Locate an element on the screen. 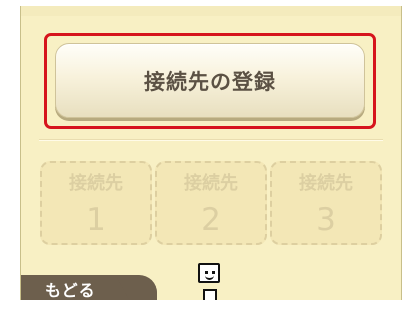 This screenshot has width=420, height=320. mascot-left-eye is located at coordinates (206, 272).